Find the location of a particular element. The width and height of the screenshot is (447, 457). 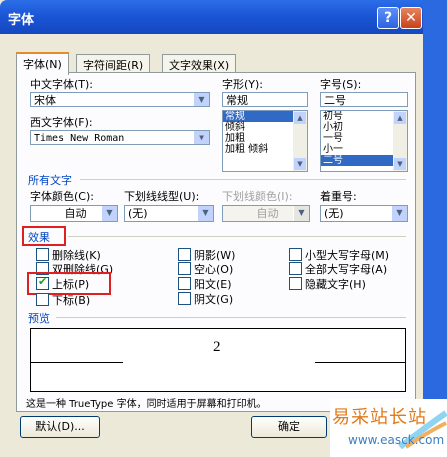

all-text-heading: 所有文字 is located at coordinates (50, 180).